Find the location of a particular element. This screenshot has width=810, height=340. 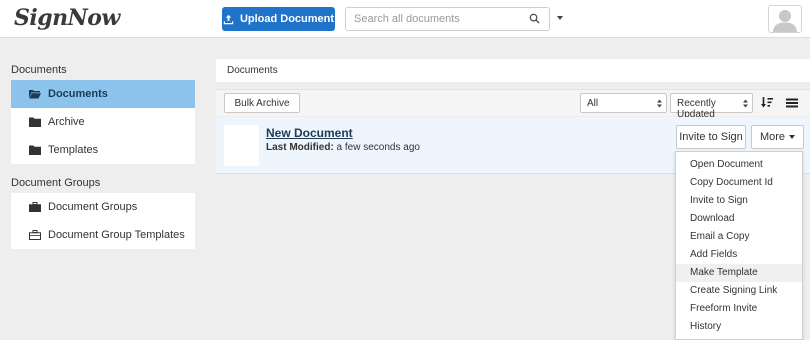

document-title: New Document is located at coordinates (309, 133).